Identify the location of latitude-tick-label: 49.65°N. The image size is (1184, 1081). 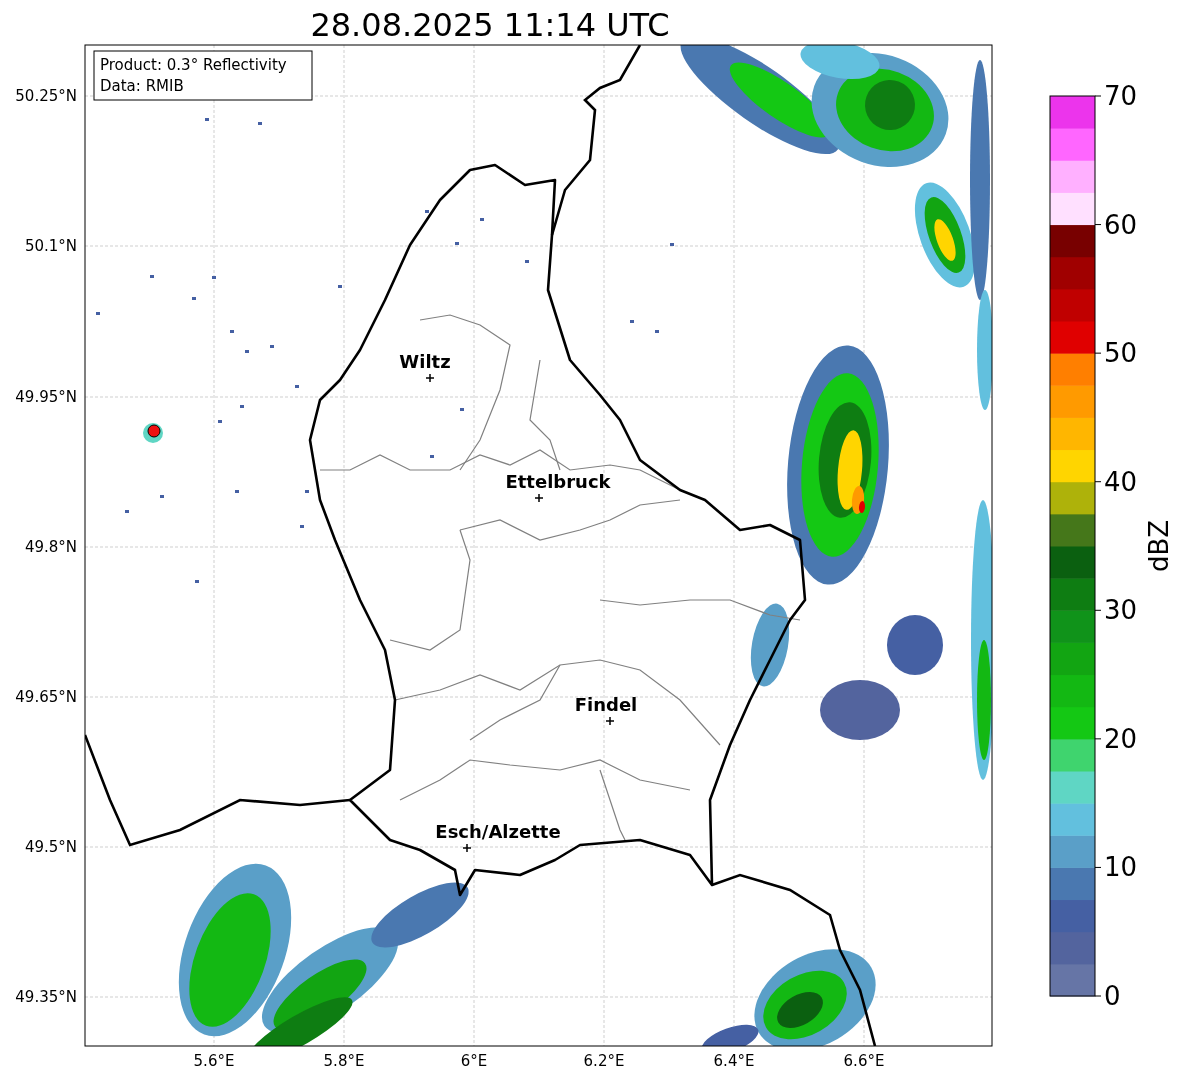
(46, 697).